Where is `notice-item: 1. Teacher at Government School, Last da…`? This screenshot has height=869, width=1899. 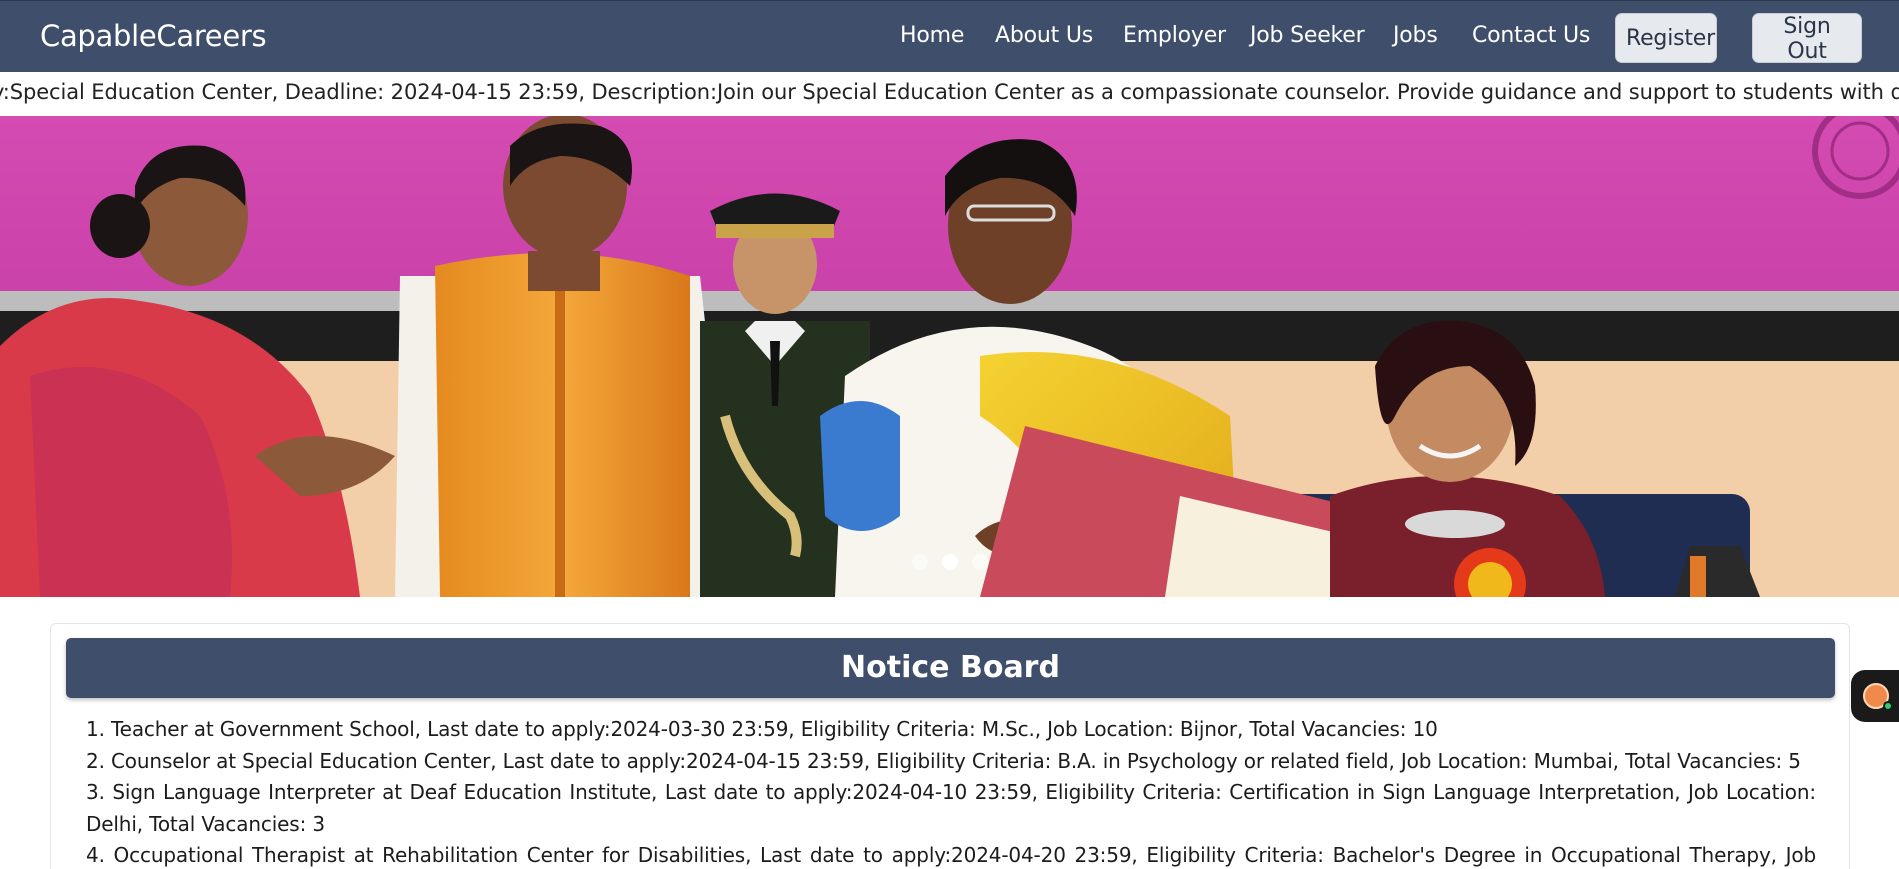
notice-item: 1. Teacher at Government School, Last da… is located at coordinates (762, 729).